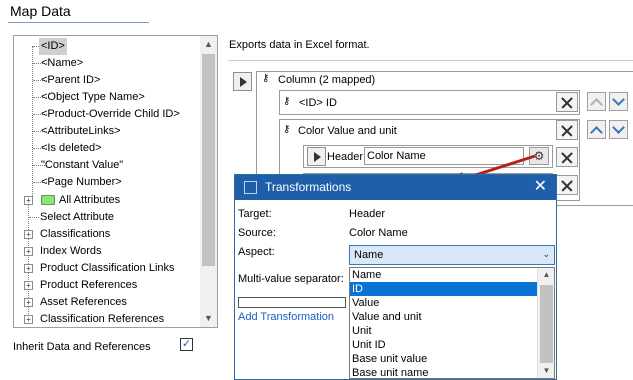 The width and height of the screenshot is (633, 380). What do you see at coordinates (40, 11) in the screenshot?
I see `page-title: Map Data` at bounding box center [40, 11].